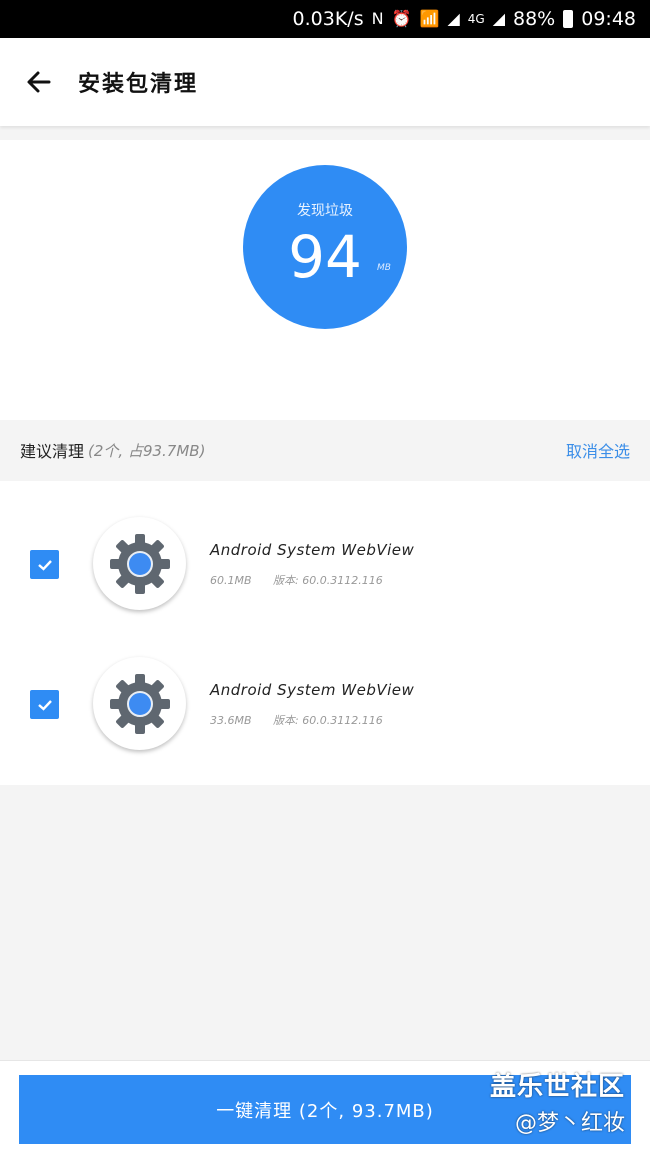 The height and width of the screenshot is (1156, 650). I want to click on cell-signal-icon: ◢, so click(498, 18).